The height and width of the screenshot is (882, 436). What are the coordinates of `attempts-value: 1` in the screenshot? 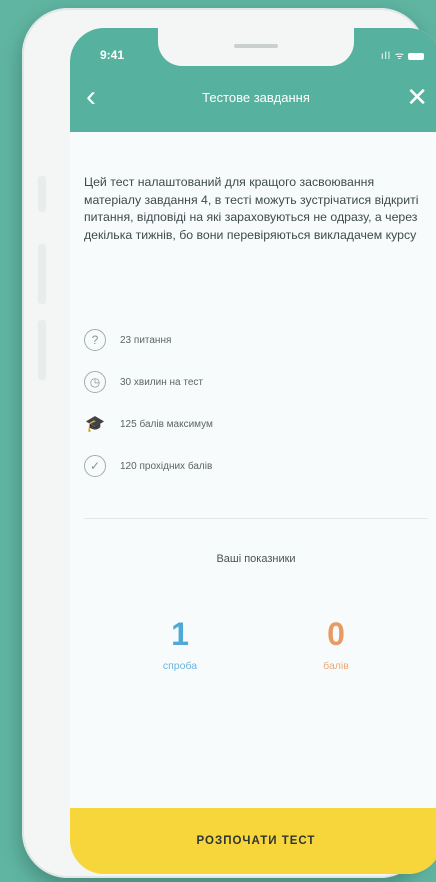 It's located at (180, 634).